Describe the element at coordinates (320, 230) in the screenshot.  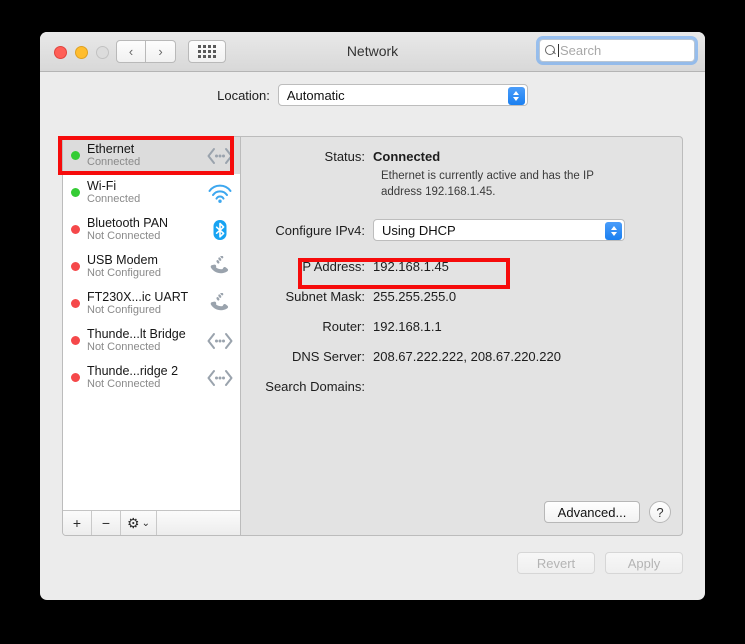
I see `configure-ipv4-label: Configure IPv4:` at that location.